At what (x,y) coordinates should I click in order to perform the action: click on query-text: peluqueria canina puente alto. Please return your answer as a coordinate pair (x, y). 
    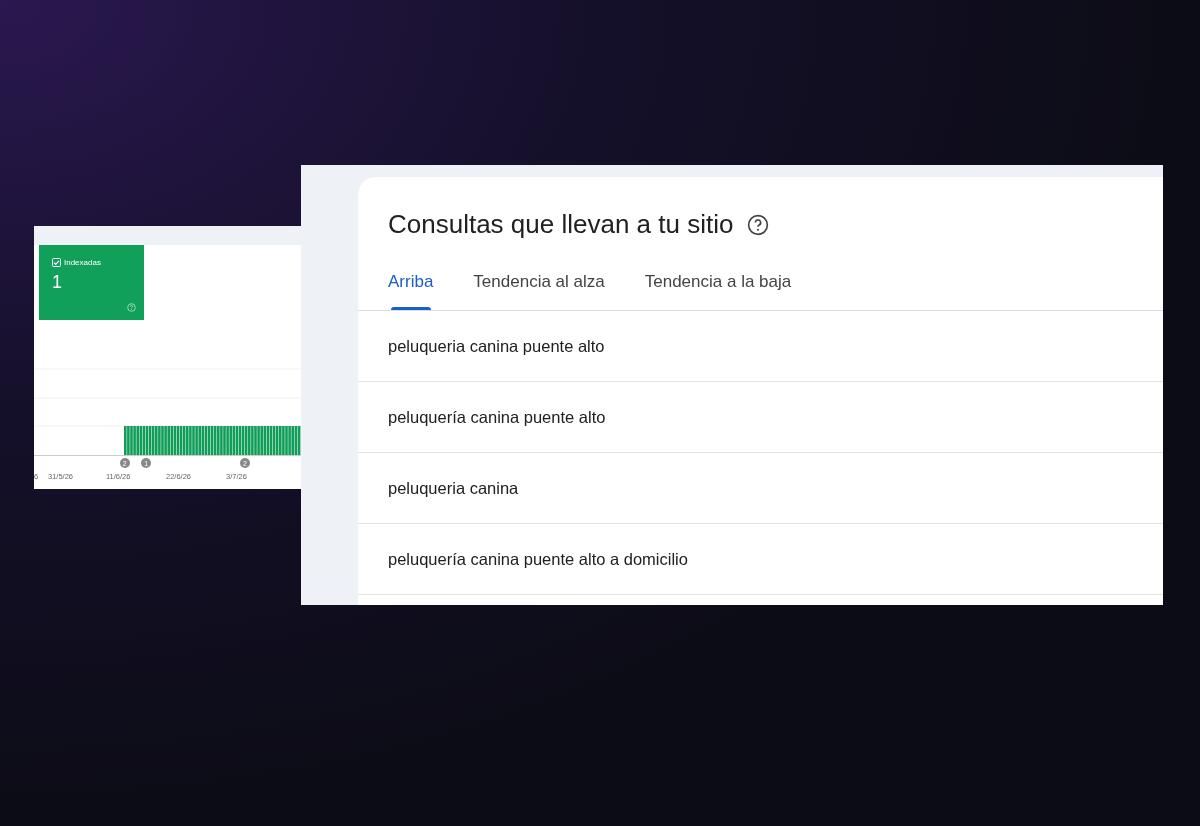
    Looking at the image, I should click on (496, 346).